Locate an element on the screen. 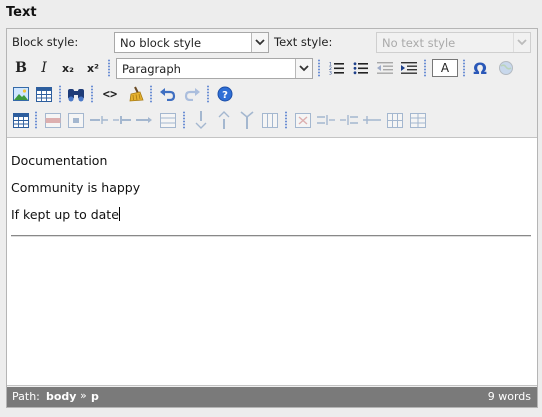 This screenshot has height=417, width=542. insert-row-before-button is located at coordinates (99, 120).